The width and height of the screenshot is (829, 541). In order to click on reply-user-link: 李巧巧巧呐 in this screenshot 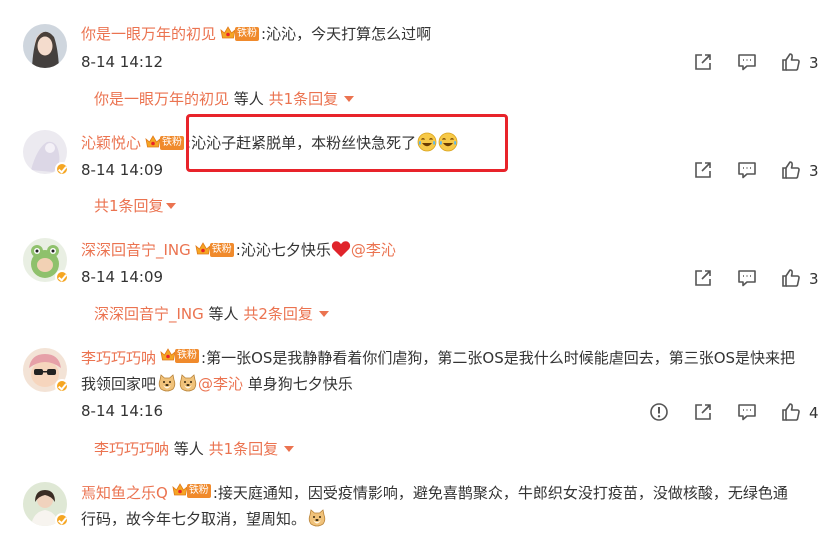, I will do `click(131, 449)`.